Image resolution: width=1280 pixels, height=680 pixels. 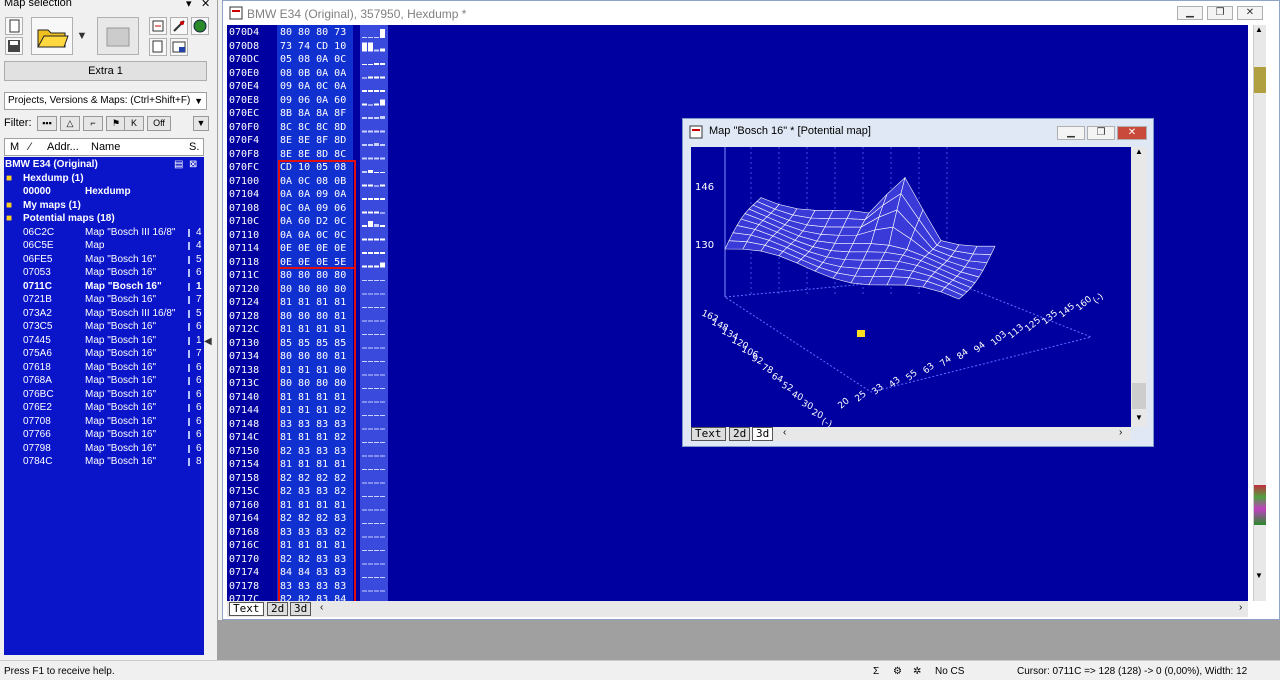 What do you see at coordinates (104, 327) in the screenshot?
I see `list-item: 073C5 Map "Bosch 16" 6` at bounding box center [104, 327].